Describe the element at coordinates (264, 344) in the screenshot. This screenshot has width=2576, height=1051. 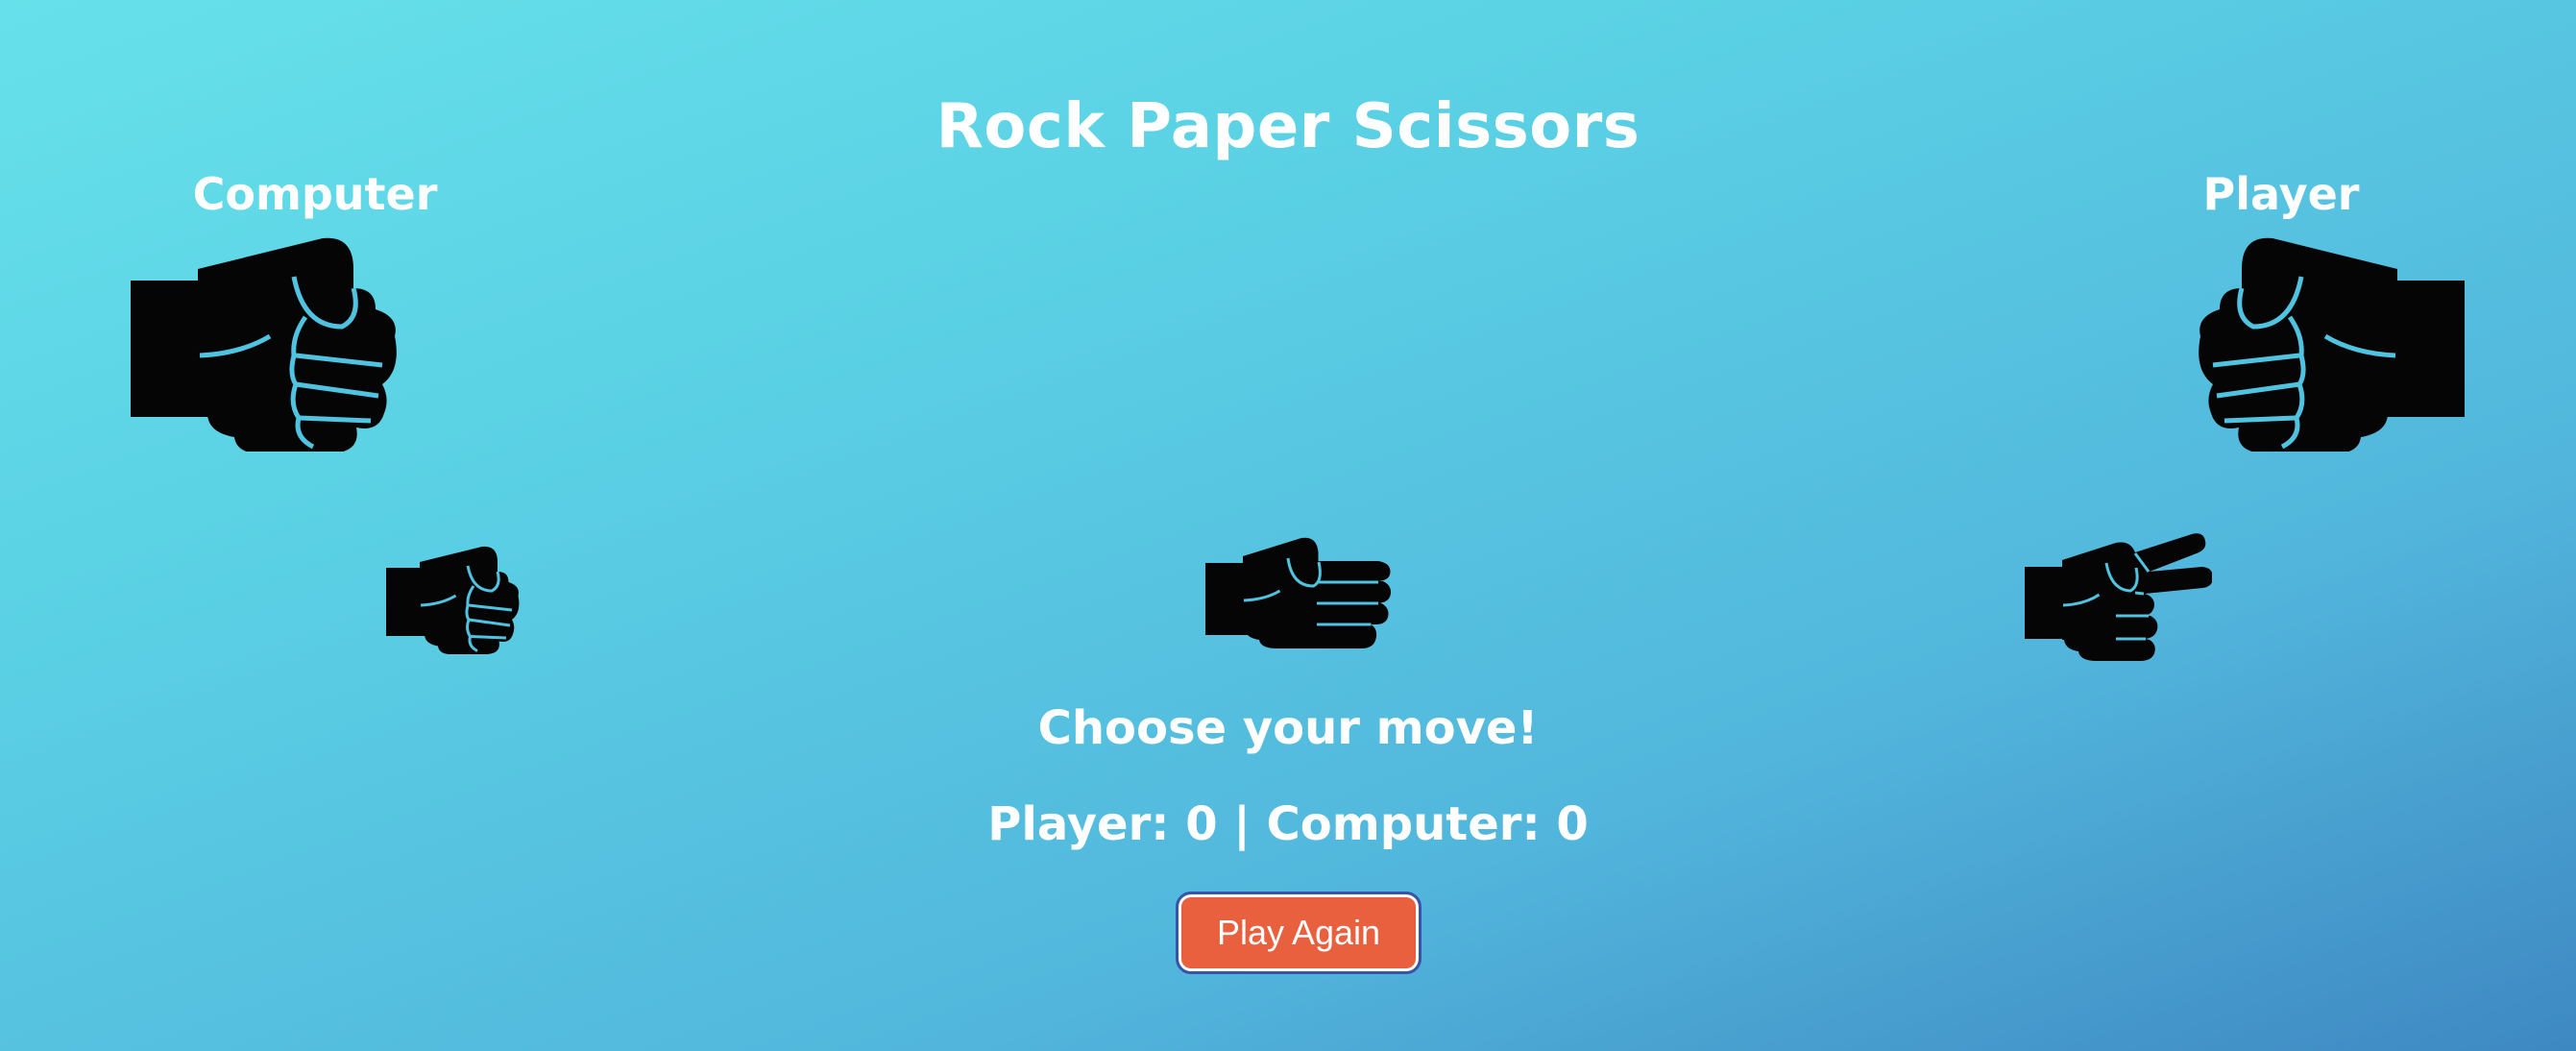
I see `computer-rock-fist-icon` at that location.